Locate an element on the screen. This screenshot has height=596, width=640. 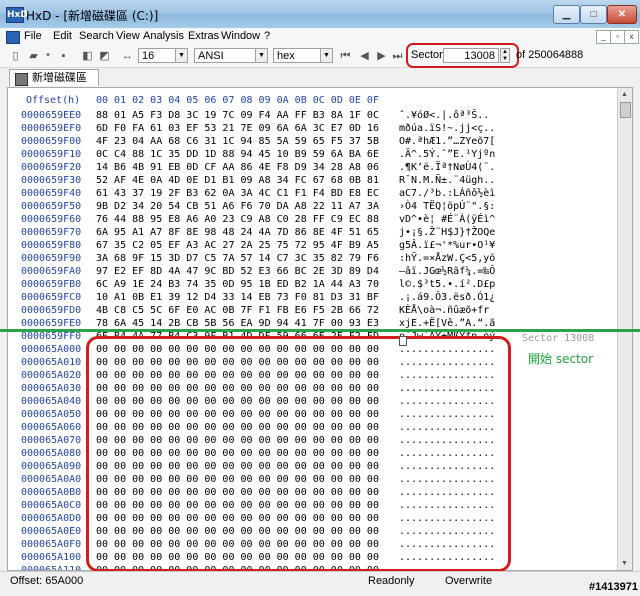
menu-help: ? is located at coordinates (267, 36).